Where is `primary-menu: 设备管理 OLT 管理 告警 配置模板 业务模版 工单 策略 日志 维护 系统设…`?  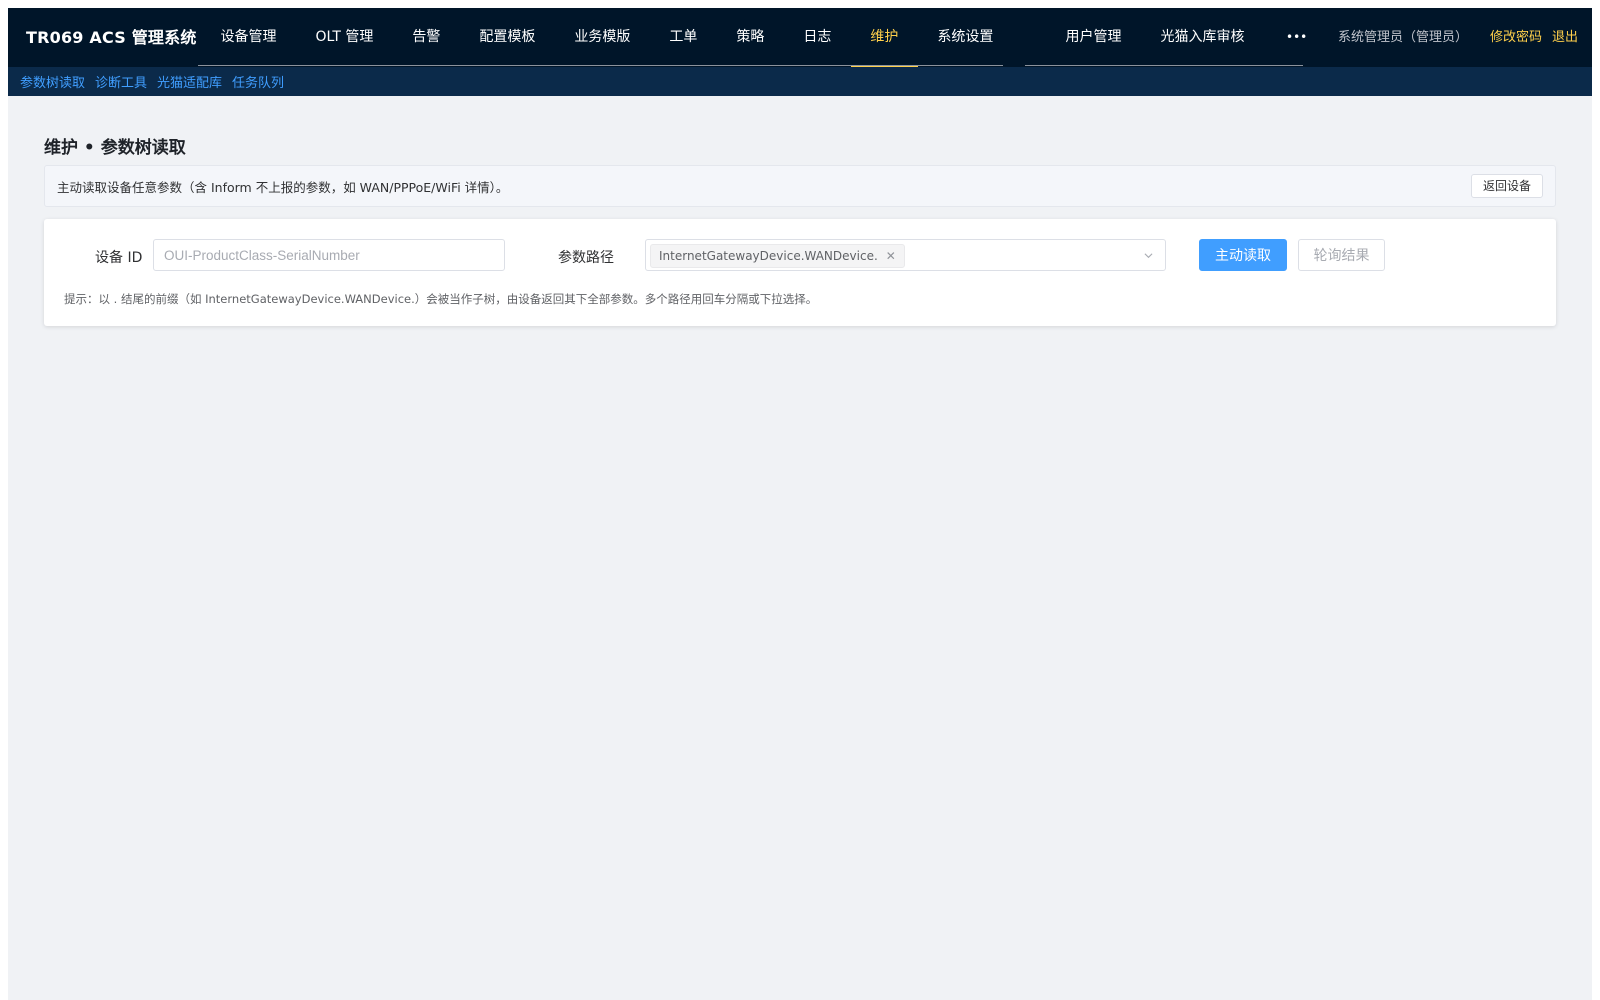 primary-menu: 设备管理 OLT 管理 告警 配置模板 业务模版 工单 策略 日志 维护 系统设… is located at coordinates (607, 37).